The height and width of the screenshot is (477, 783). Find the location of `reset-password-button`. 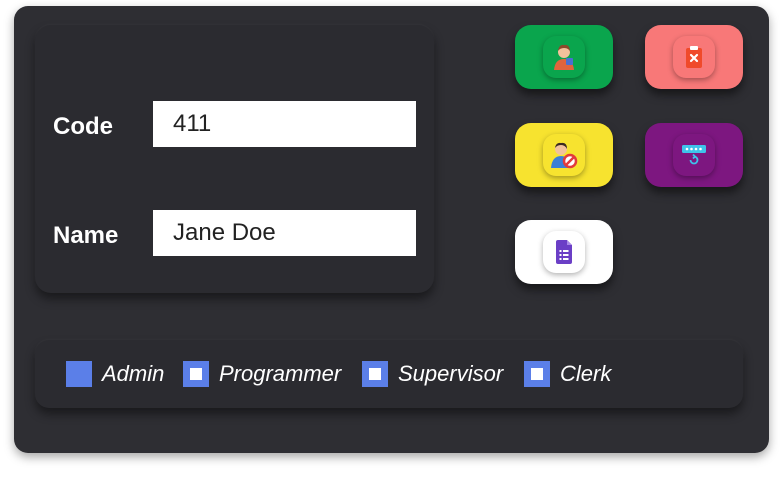

reset-password-button is located at coordinates (694, 155).